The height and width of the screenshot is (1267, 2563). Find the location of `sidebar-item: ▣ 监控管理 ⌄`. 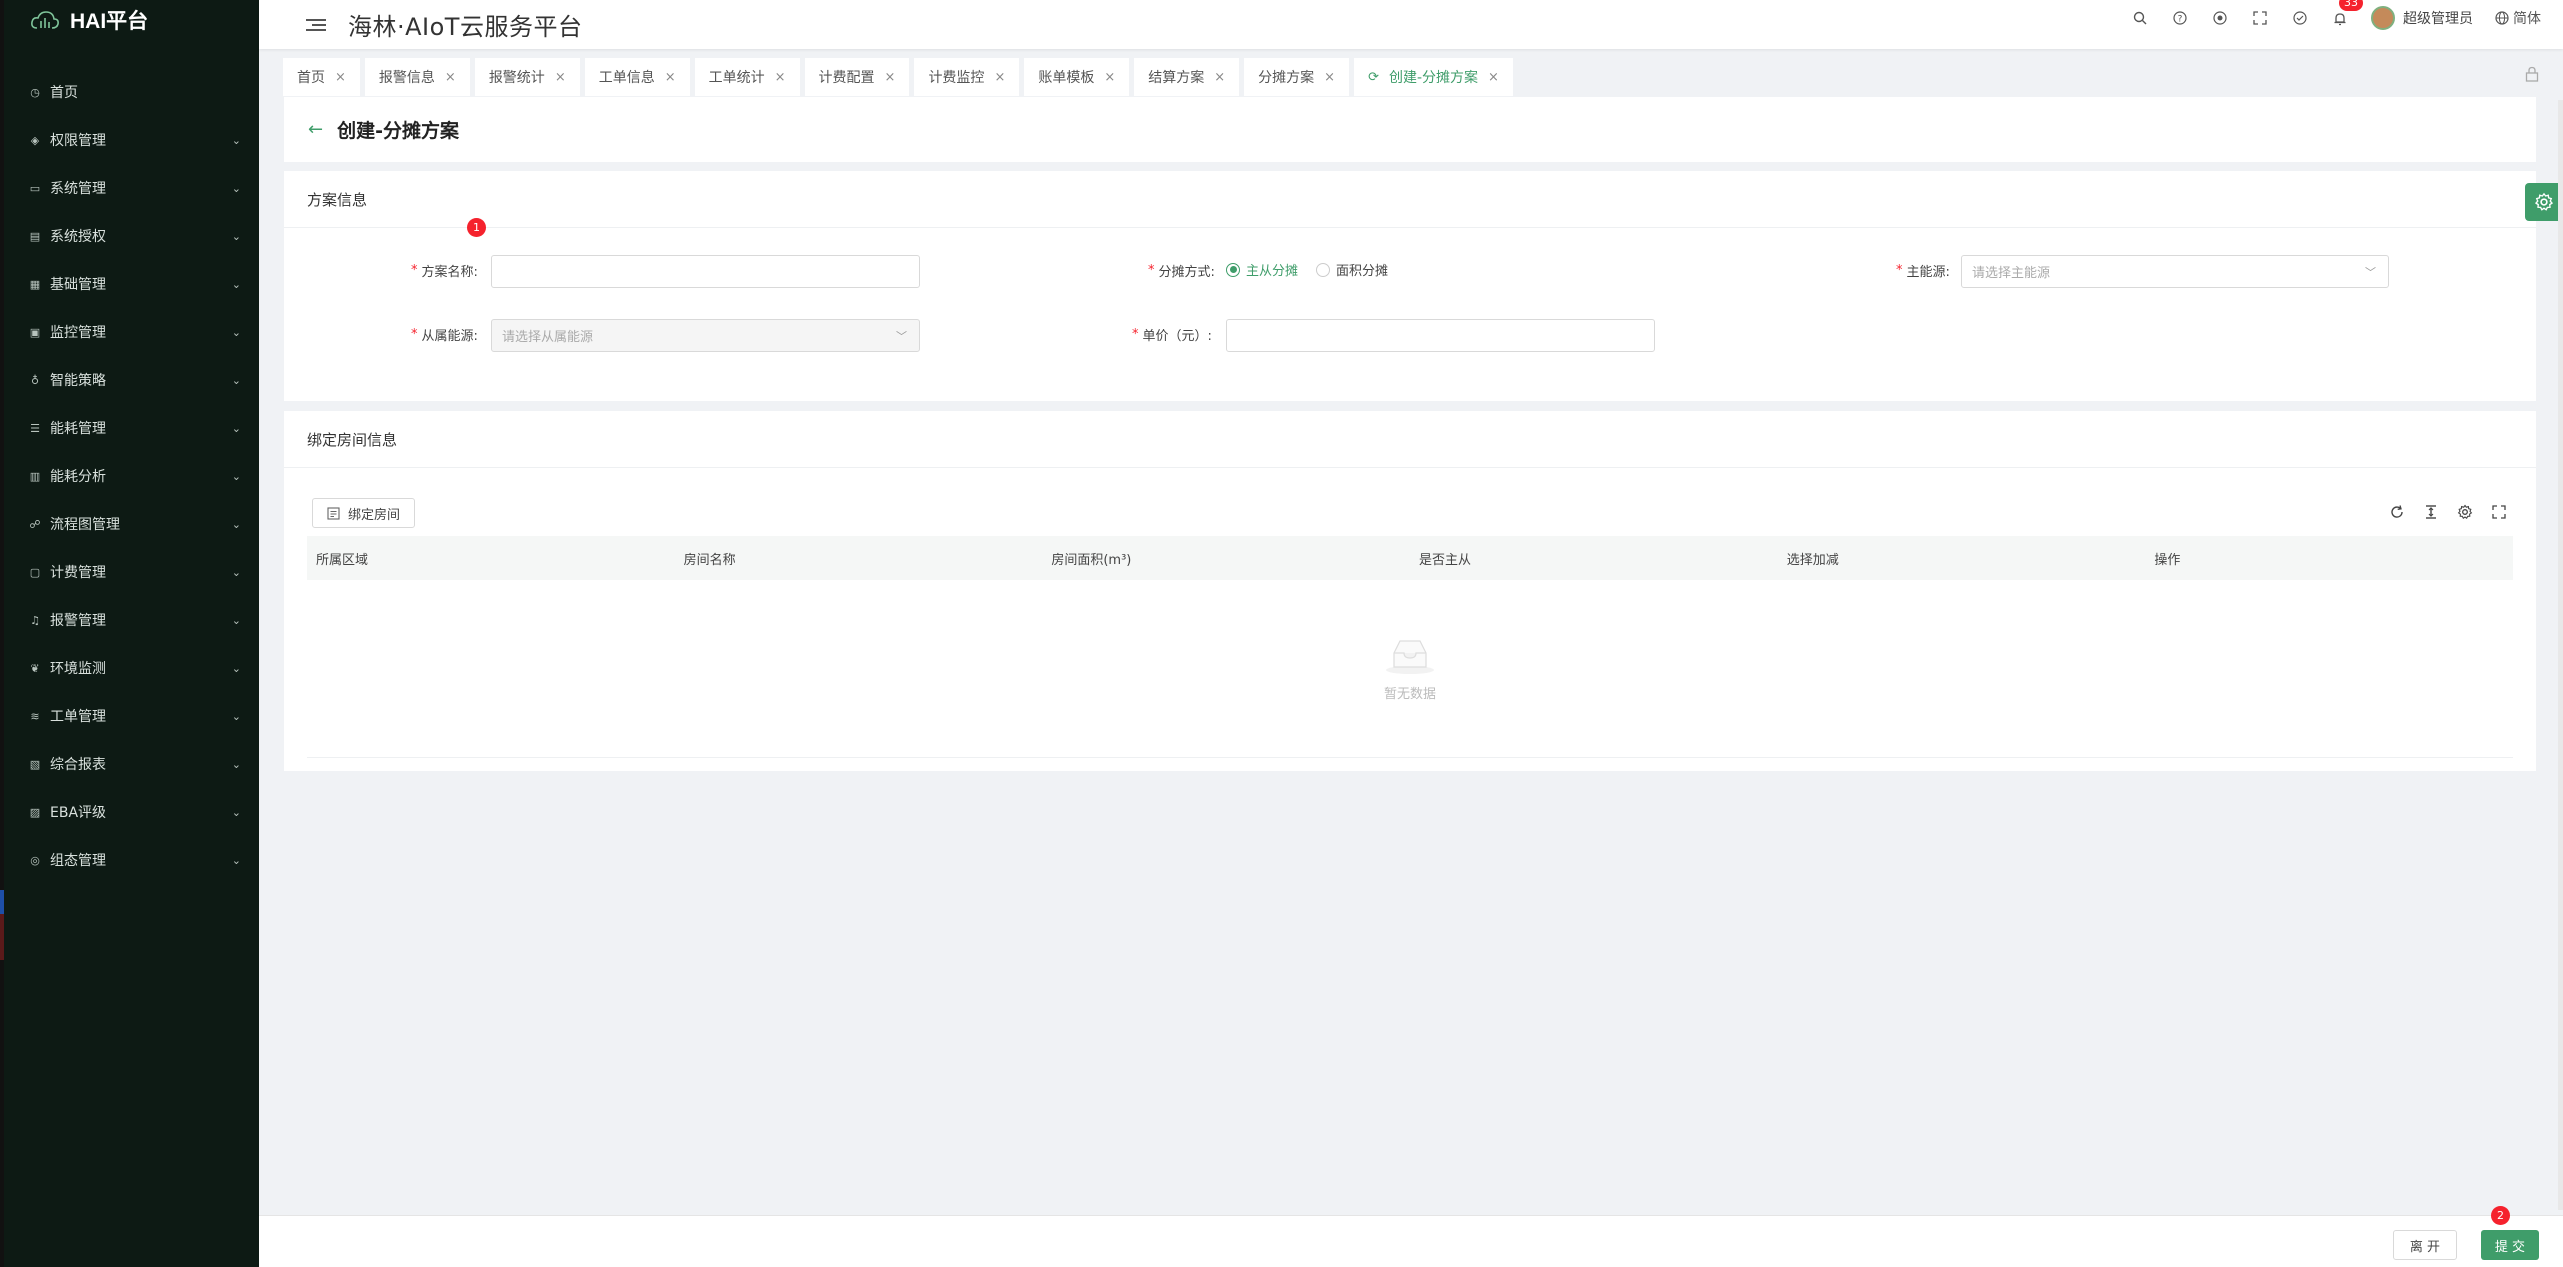

sidebar-item: ▣ 监控管理 ⌄ is located at coordinates (129, 332).